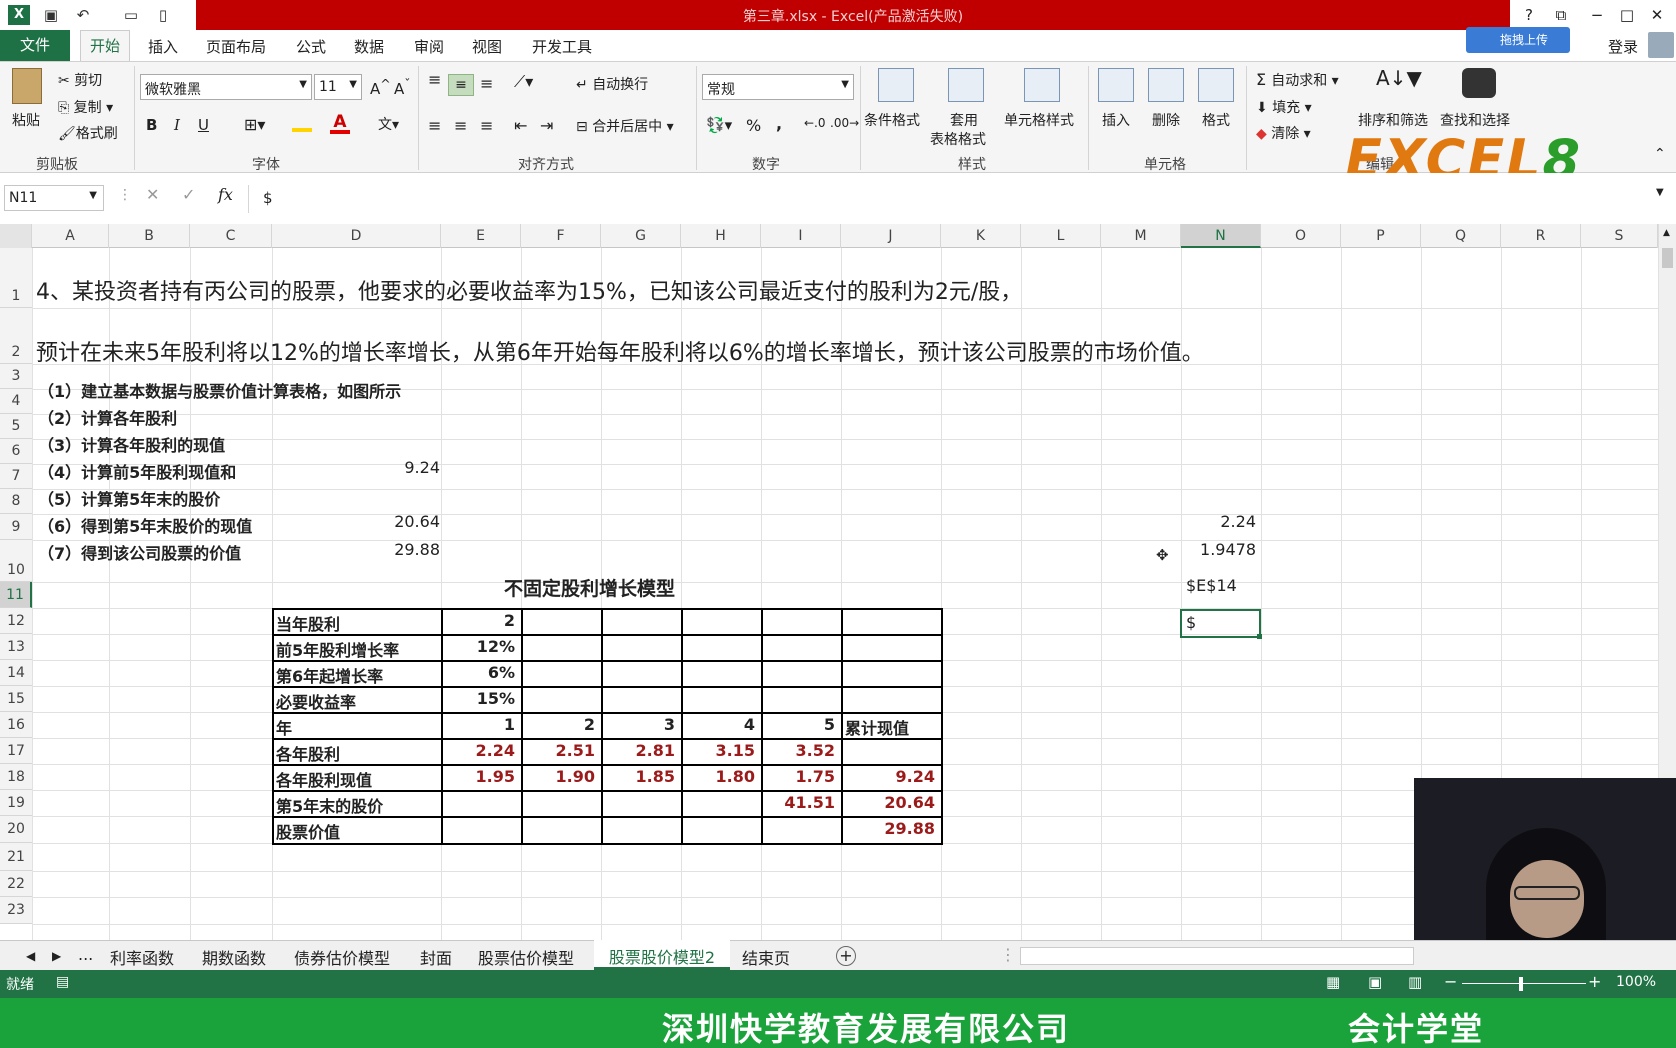  I want to click on page-break-view-icon: ▥, so click(1415, 982).